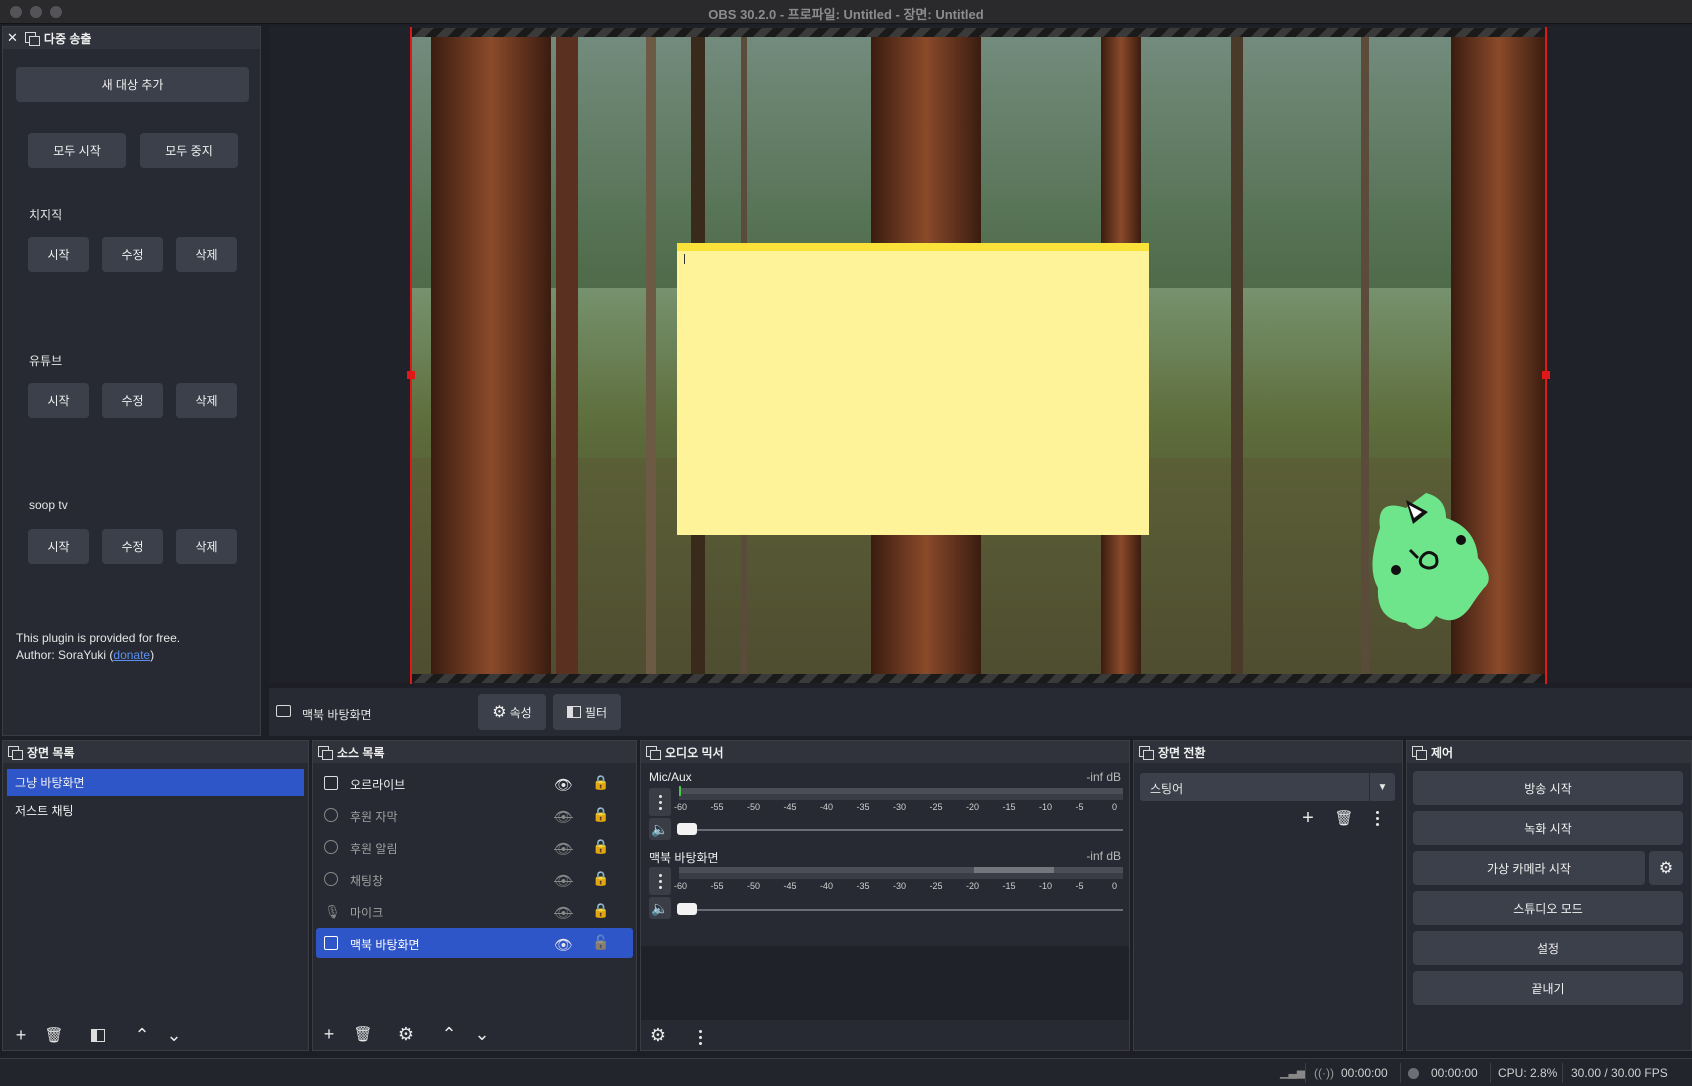 Image resolution: width=1692 pixels, height=1086 pixels. Describe the element at coordinates (131, 655) in the screenshot. I see `donate-link: donate` at that location.